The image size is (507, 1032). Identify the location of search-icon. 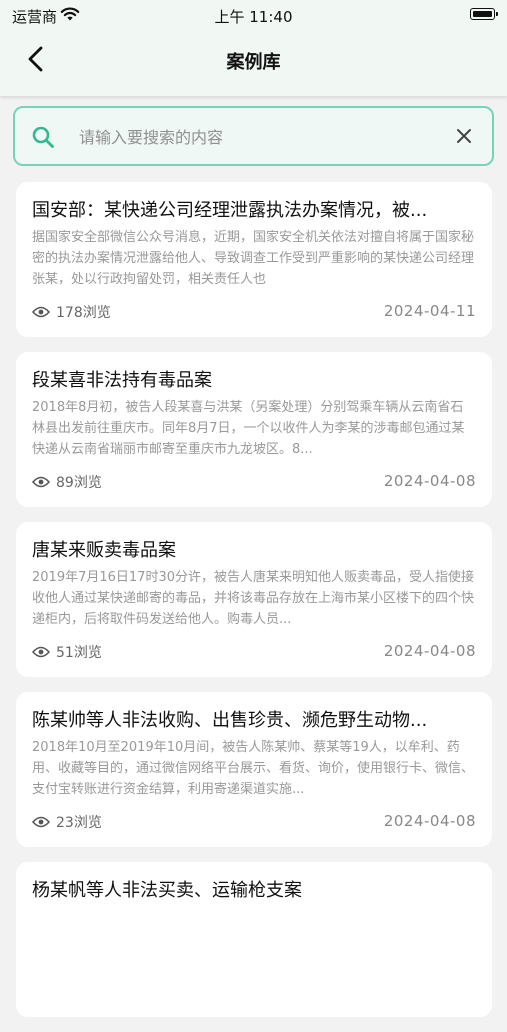
(43, 137).